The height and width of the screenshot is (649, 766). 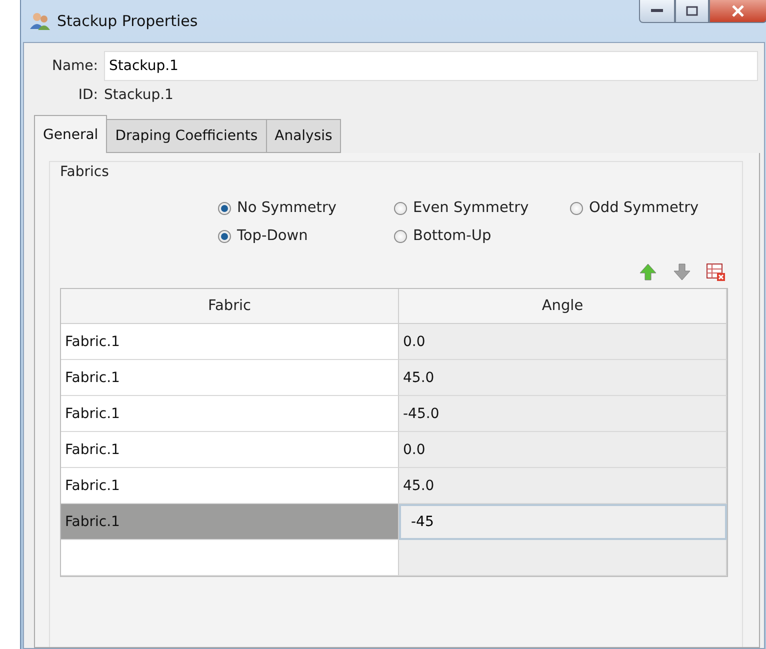 I want to click on minimize-icon, so click(x=657, y=11).